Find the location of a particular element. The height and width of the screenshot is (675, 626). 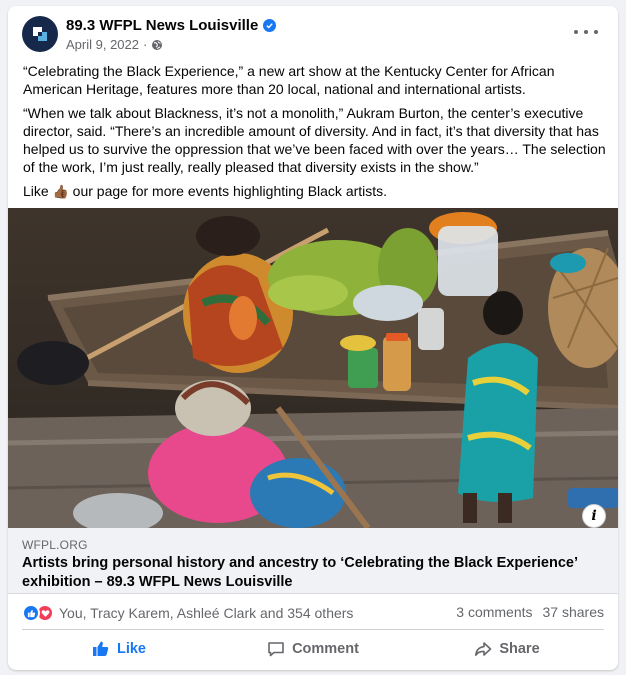

page-name: 89.3 WFPL News Louisville is located at coordinates (162, 25).